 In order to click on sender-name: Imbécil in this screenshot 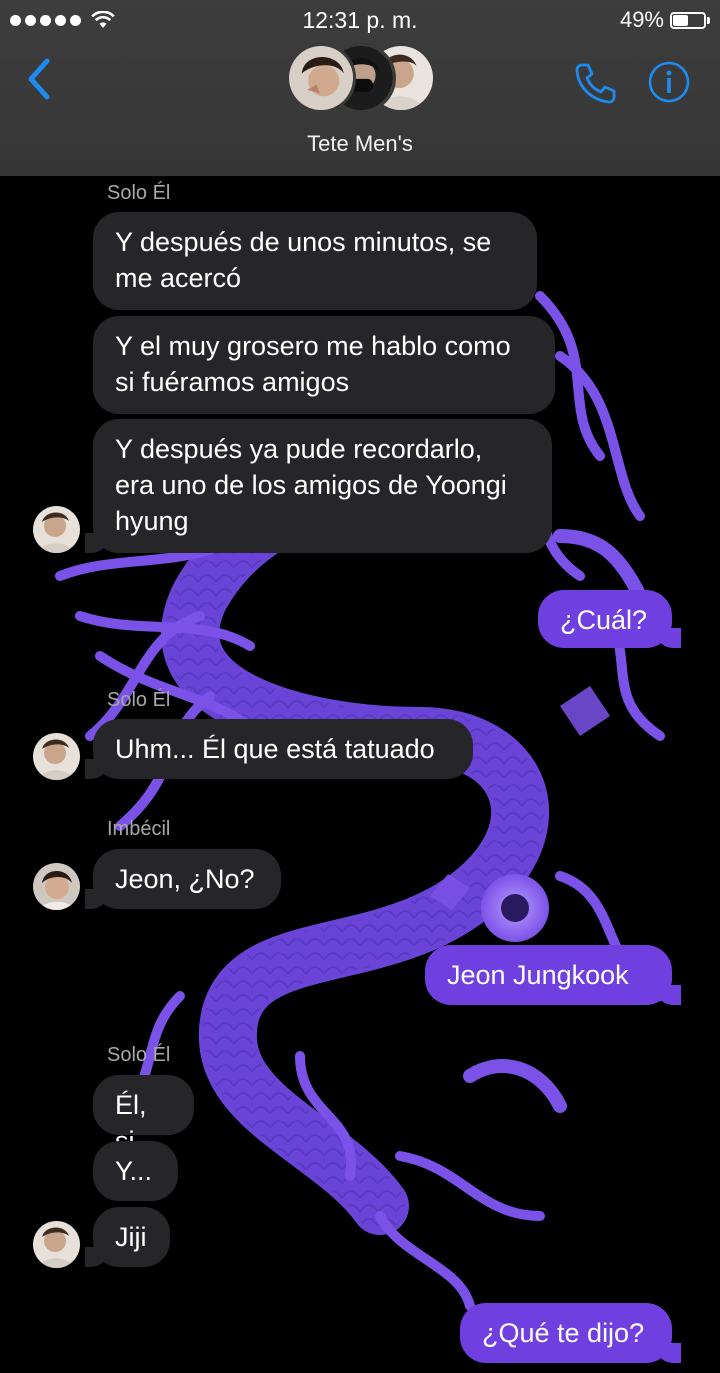, I will do `click(139, 829)`.